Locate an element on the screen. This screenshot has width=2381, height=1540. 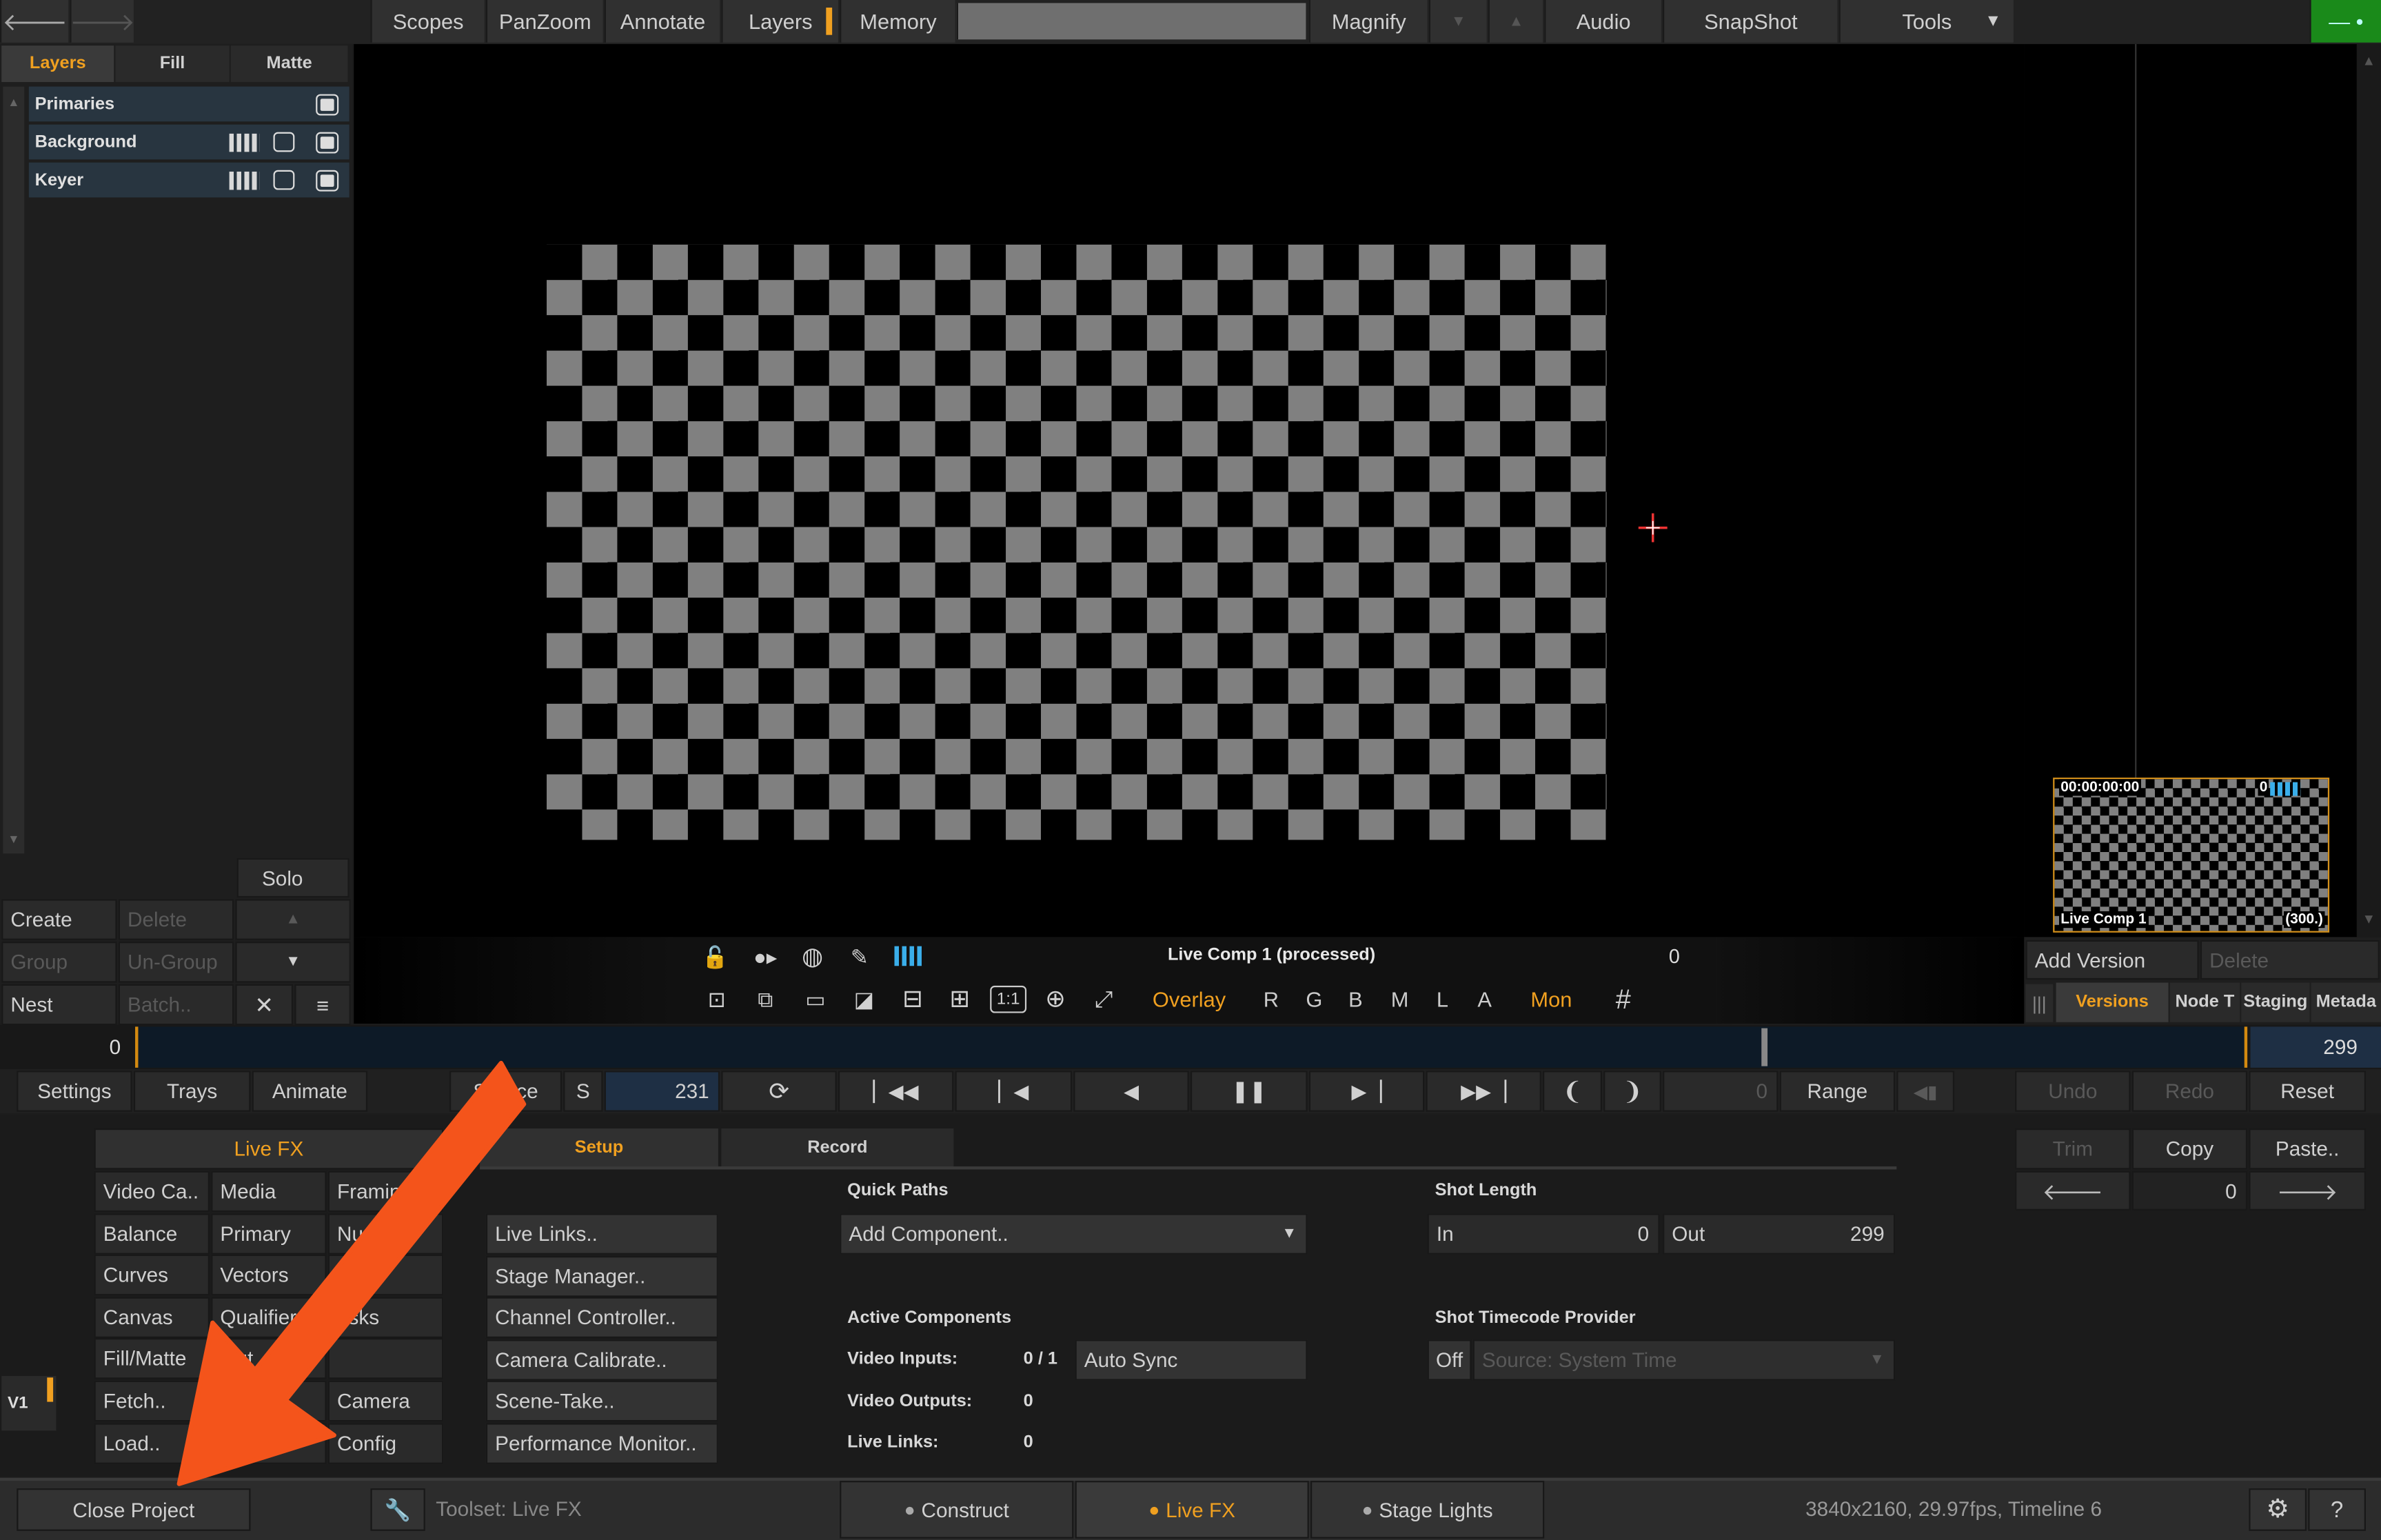
memory-button: Memory is located at coordinates (897, 22).